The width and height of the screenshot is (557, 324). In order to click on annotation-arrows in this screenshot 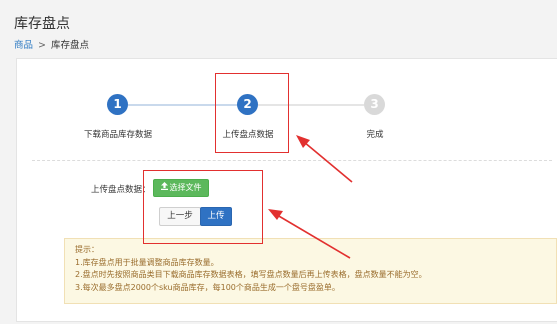, I will do `click(310, 197)`.